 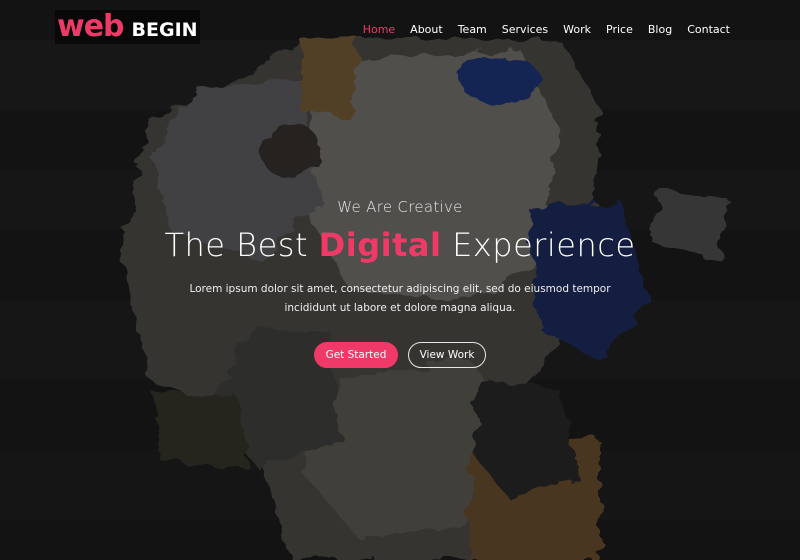 What do you see at coordinates (708, 30) in the screenshot?
I see `nav-link-contact: Contact` at bounding box center [708, 30].